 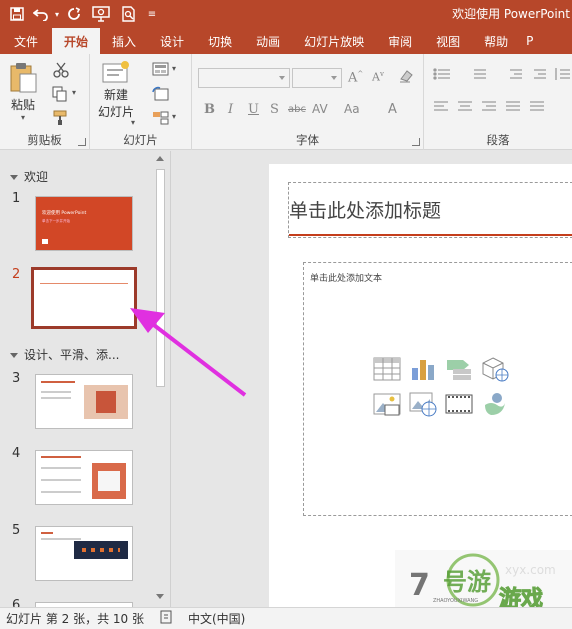 What do you see at coordinates (423, 404) in the screenshot?
I see `insert-online-picture-icon` at bounding box center [423, 404].